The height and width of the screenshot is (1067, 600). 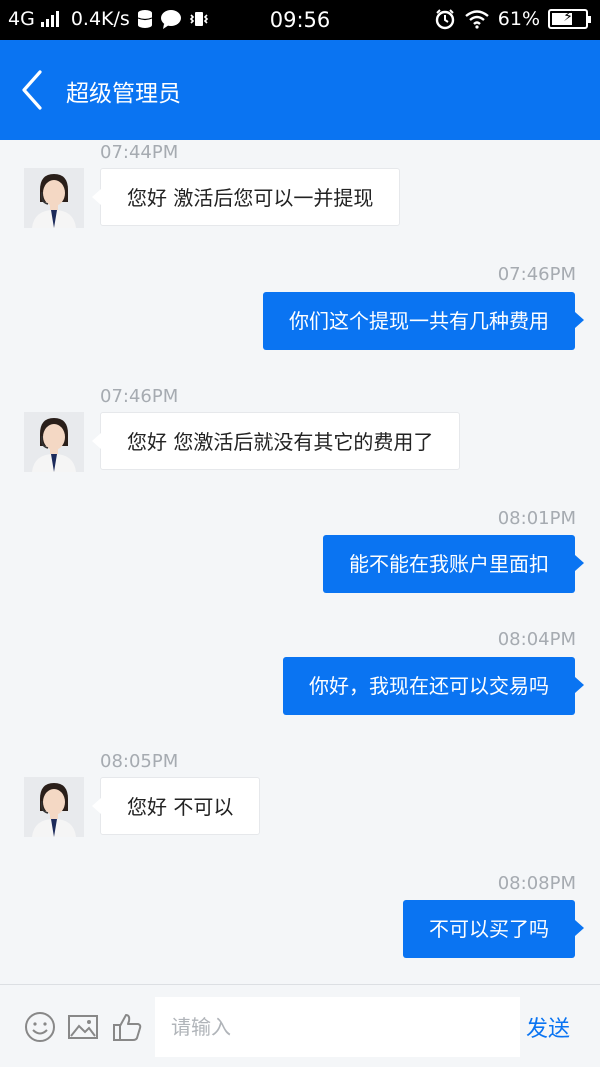 I want to click on back-button, so click(x=38, y=90).